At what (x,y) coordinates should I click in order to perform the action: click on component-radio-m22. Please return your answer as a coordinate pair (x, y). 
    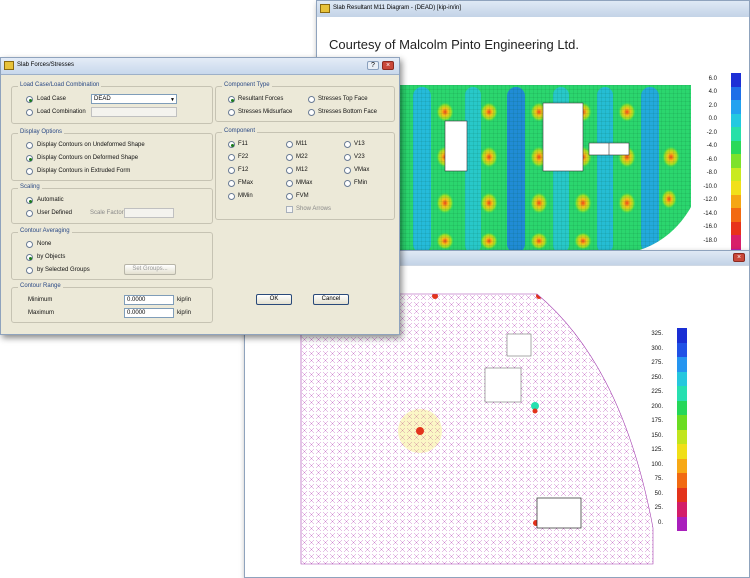
    Looking at the image, I should click on (289, 157).